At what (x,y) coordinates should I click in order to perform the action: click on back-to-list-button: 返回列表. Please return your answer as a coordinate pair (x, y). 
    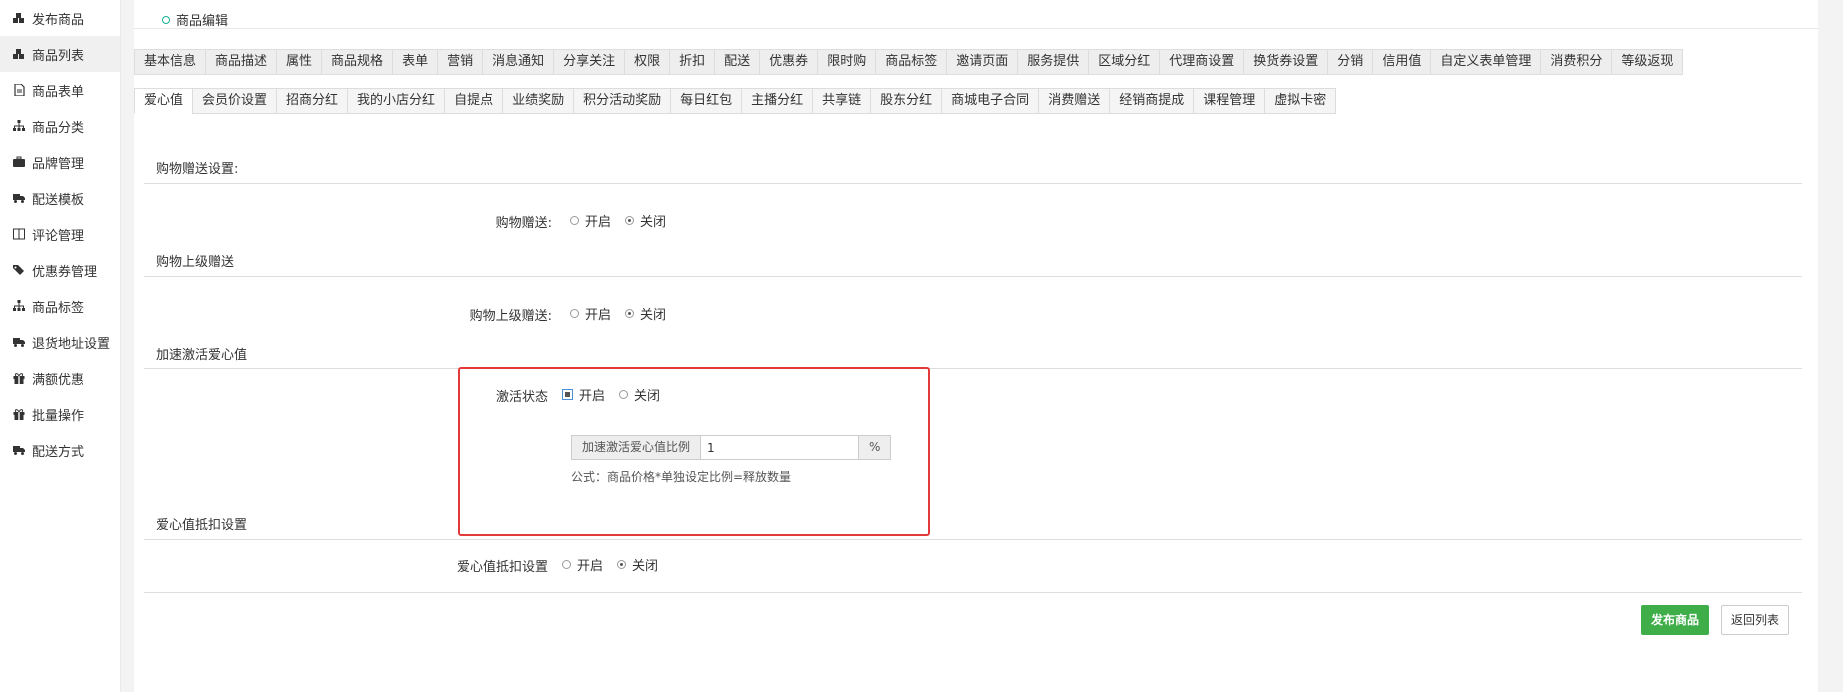
    Looking at the image, I should click on (1755, 620).